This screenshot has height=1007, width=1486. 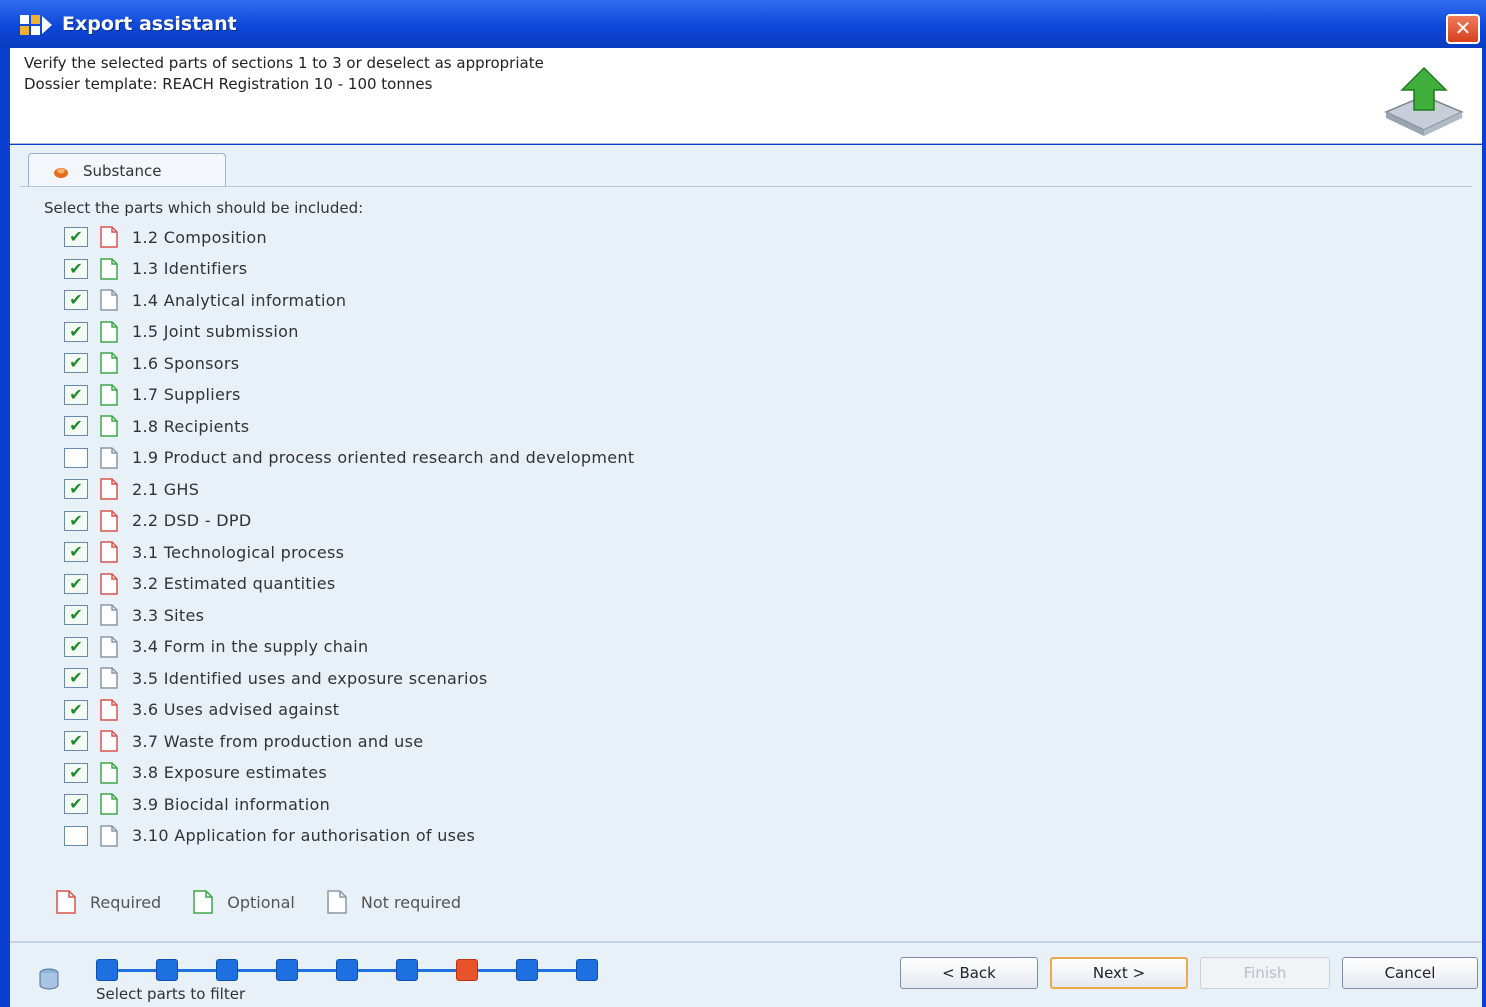 I want to click on window-title: Export assistant, so click(x=149, y=24).